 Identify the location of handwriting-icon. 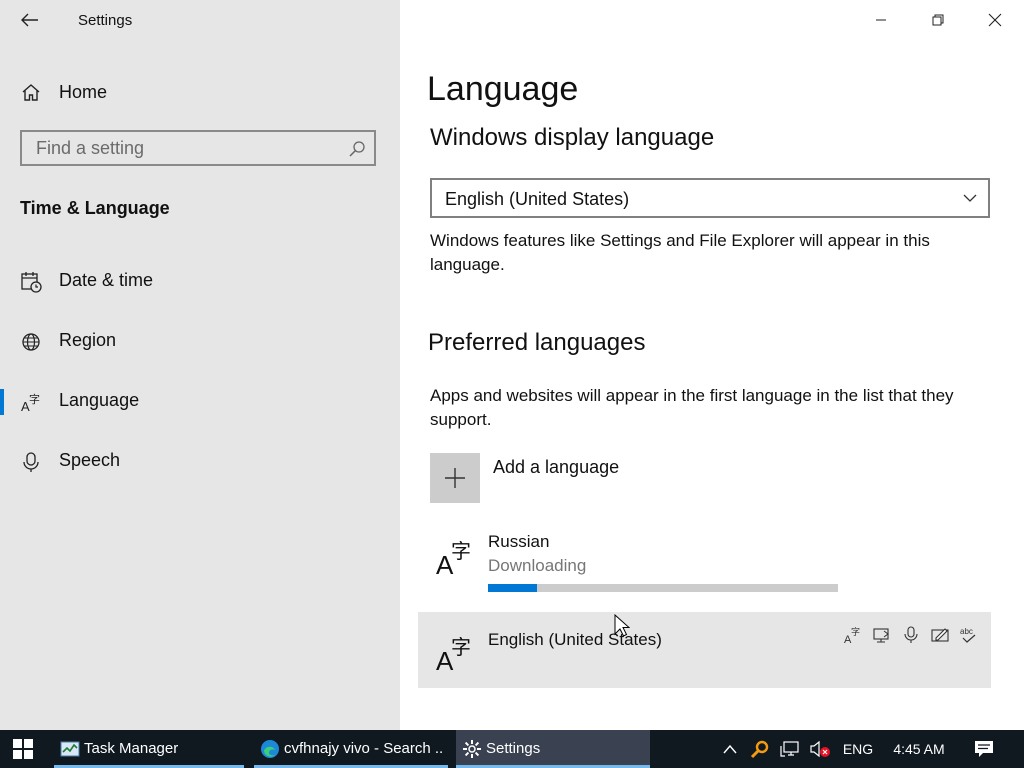
(939, 634).